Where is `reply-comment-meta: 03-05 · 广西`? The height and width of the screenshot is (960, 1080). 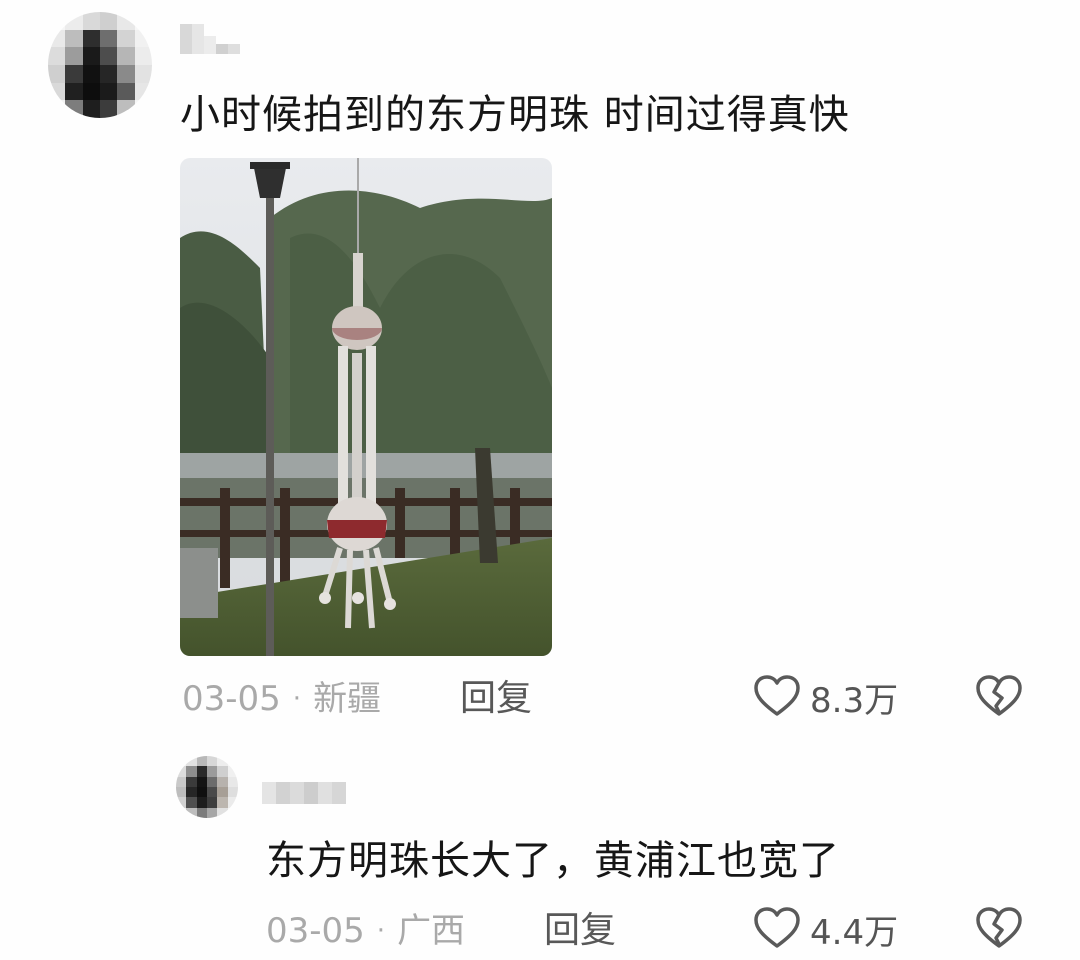 reply-comment-meta: 03-05 · 广西 is located at coordinates (365, 931).